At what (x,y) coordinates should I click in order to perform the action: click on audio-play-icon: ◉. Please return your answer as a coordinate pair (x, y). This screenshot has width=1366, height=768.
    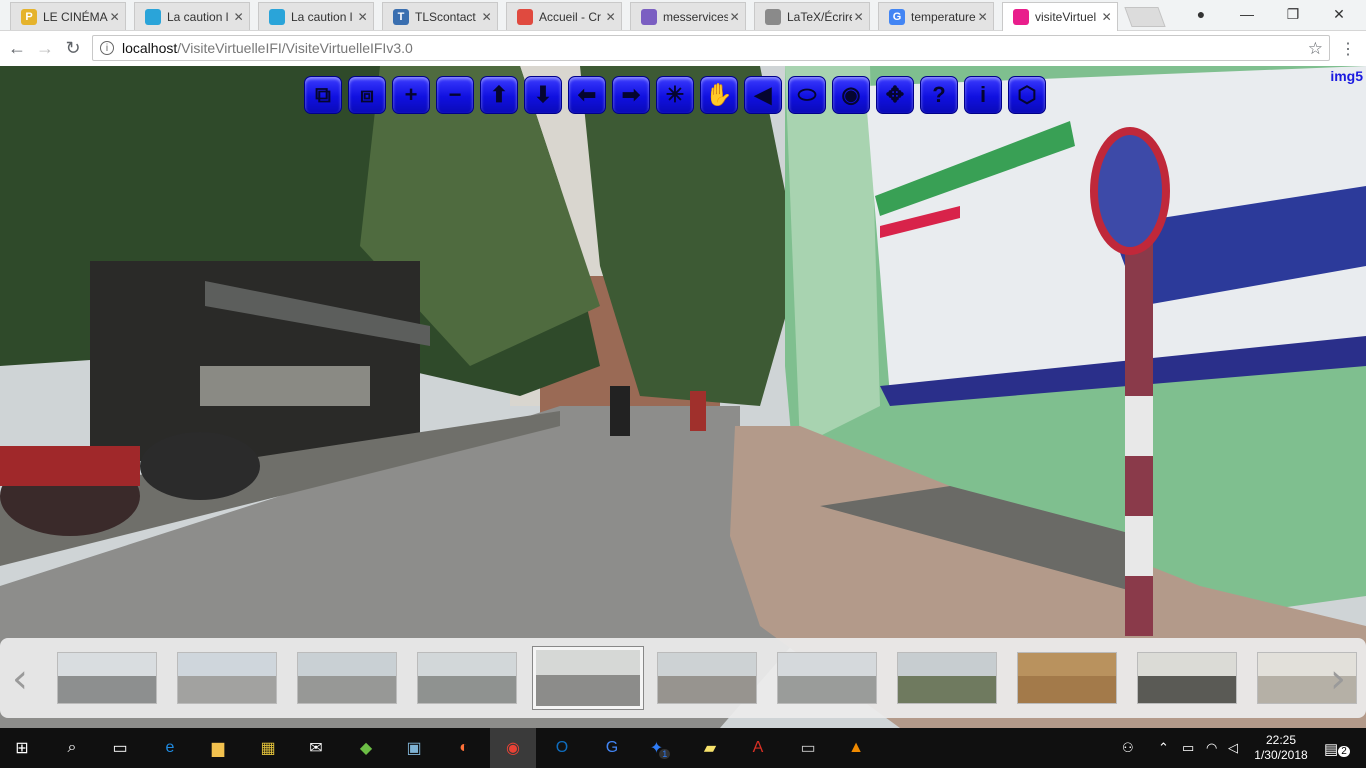
    Looking at the image, I should click on (851, 94).